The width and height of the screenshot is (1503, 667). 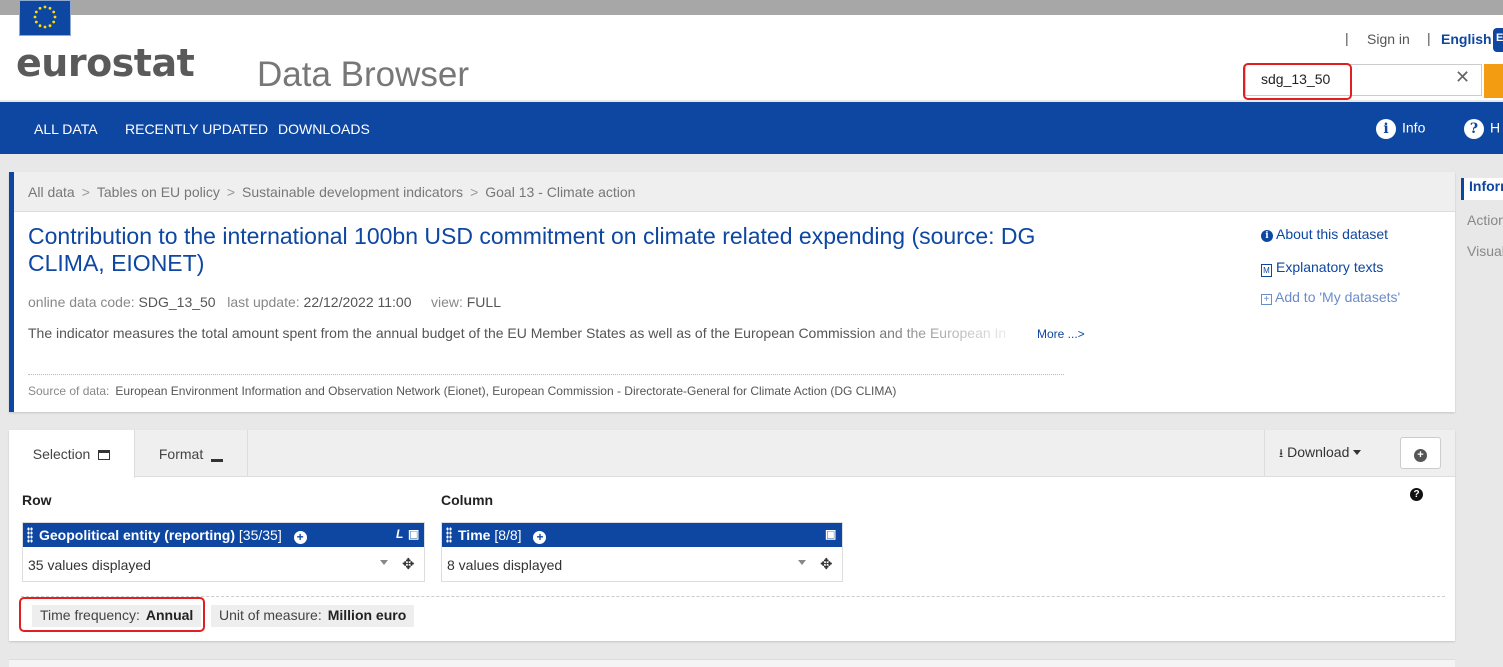 I want to click on search-button, so click(x=1493, y=81).